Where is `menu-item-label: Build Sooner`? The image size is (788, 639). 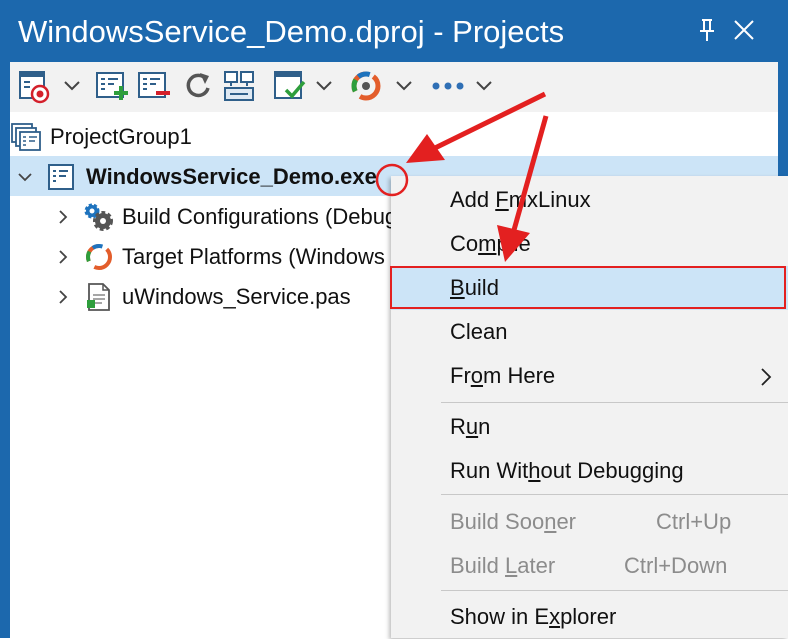 menu-item-label: Build Sooner is located at coordinates (513, 521).